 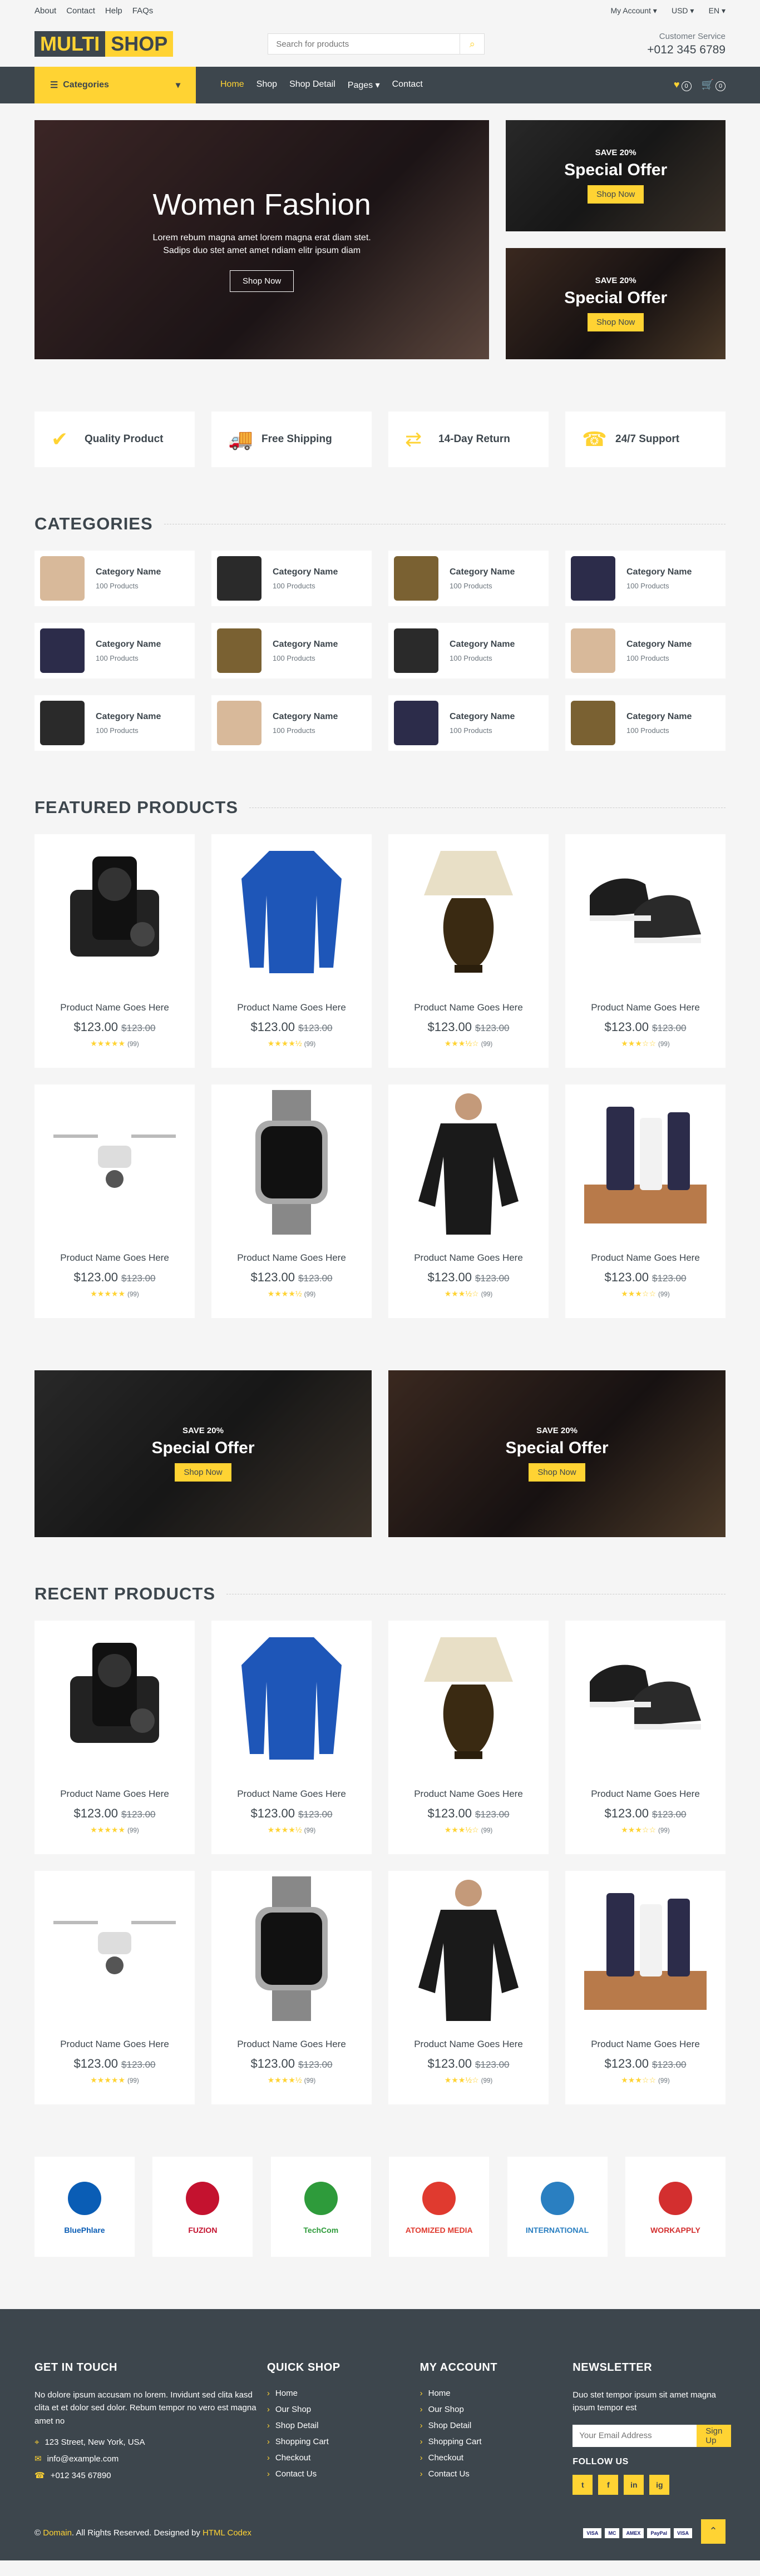 I want to click on vendor-logo: FUZION, so click(x=202, y=2207).